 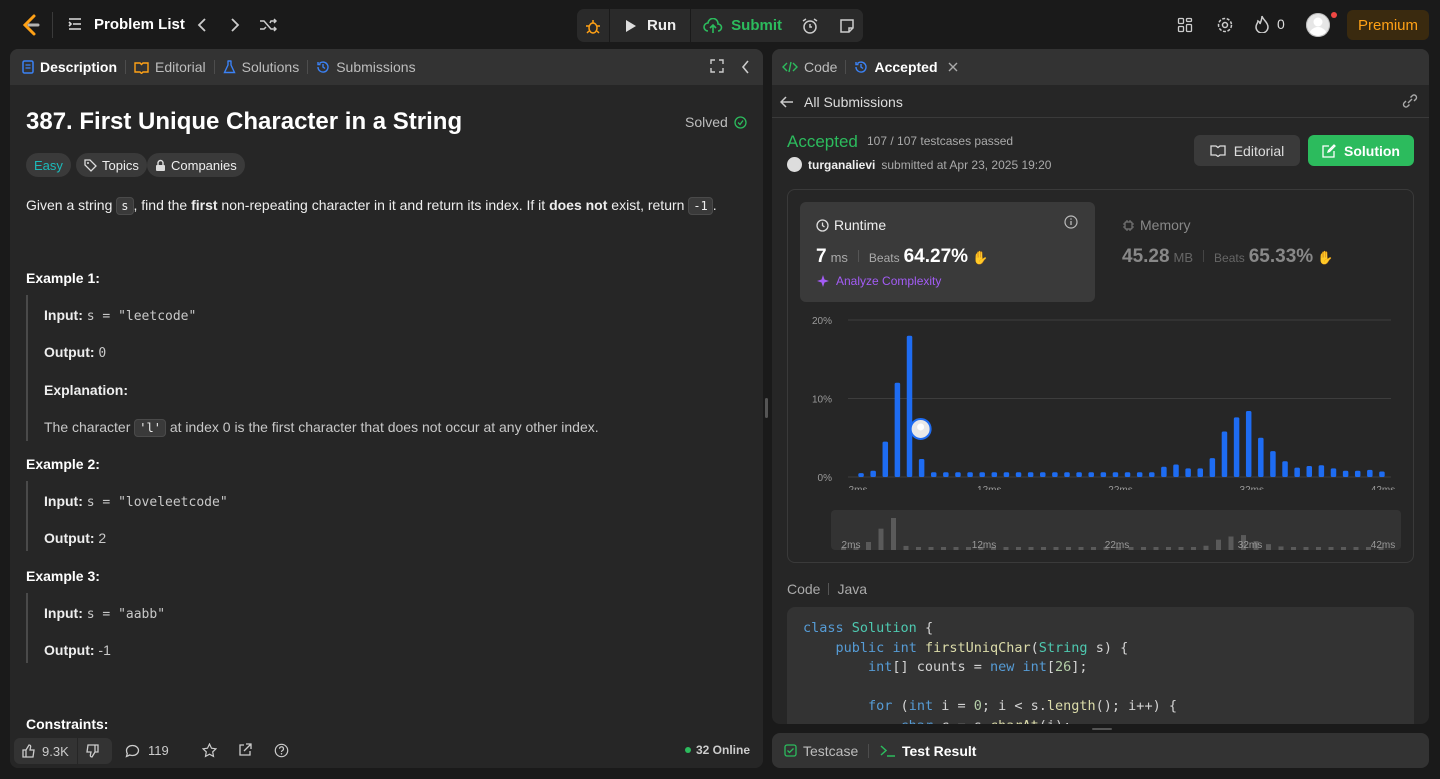 I want to click on avatar, so click(x=1318, y=25).